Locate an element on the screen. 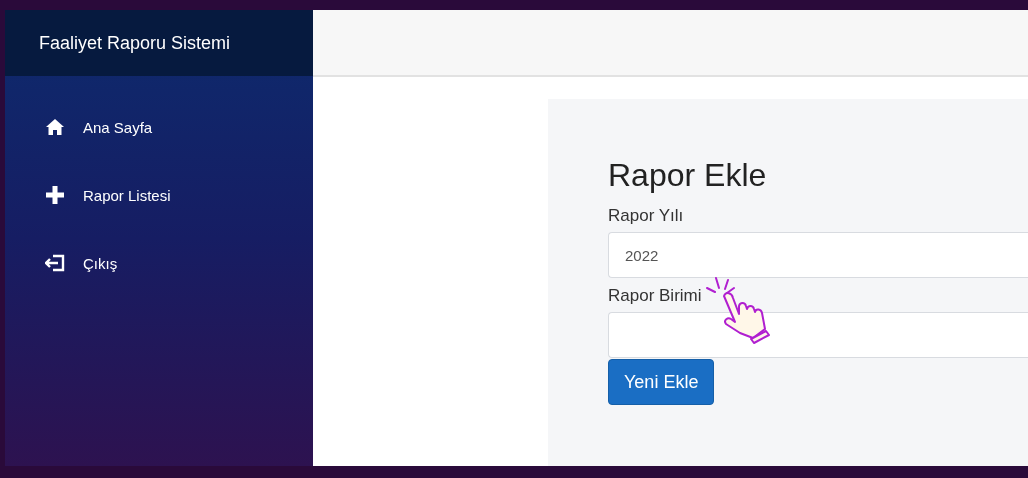  nav-link: Rapor Listesi is located at coordinates (179, 195).